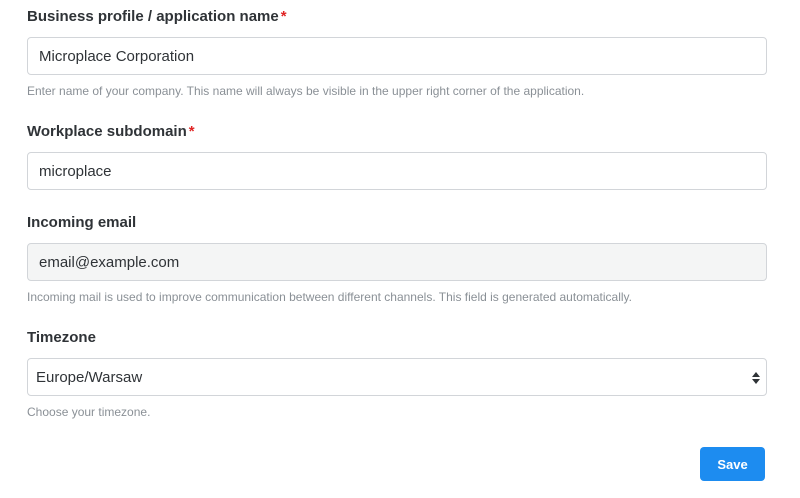 Image resolution: width=800 pixels, height=498 pixels. Describe the element at coordinates (61, 337) in the screenshot. I see `timezone-label: Timezone` at that location.